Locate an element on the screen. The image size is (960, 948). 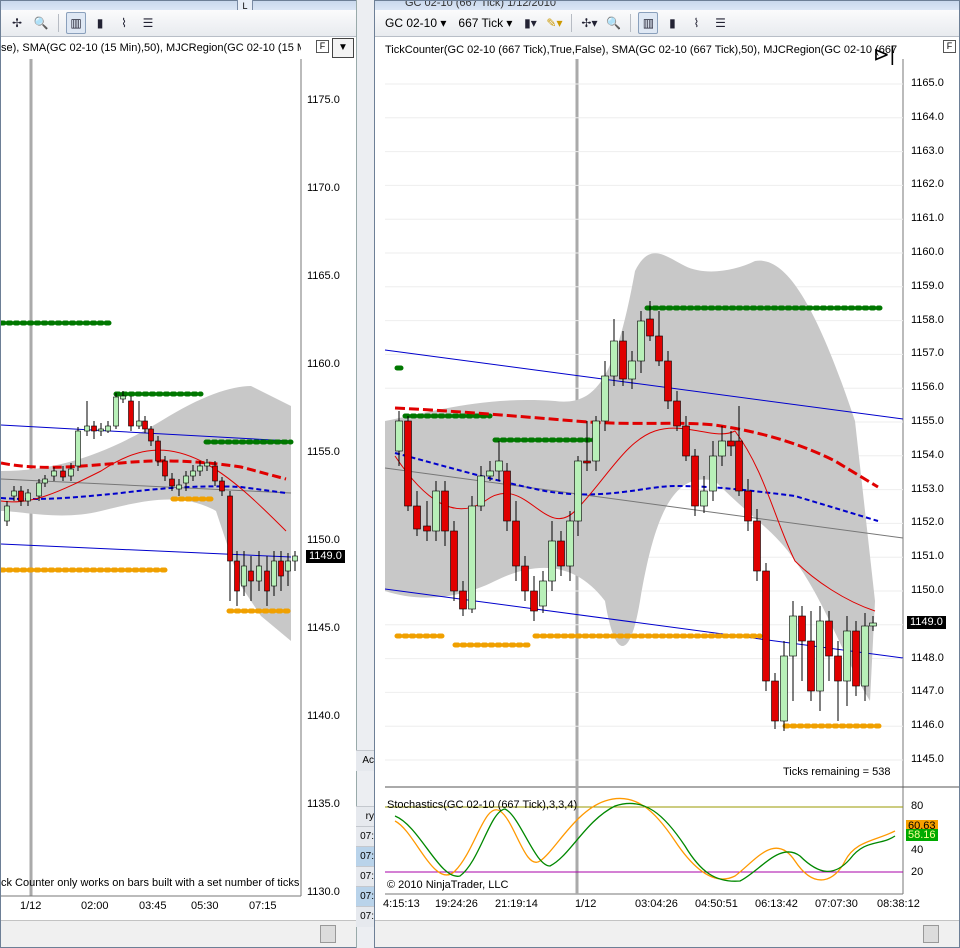
price-tick-label: 1154.0 is located at coordinates (927, 454).